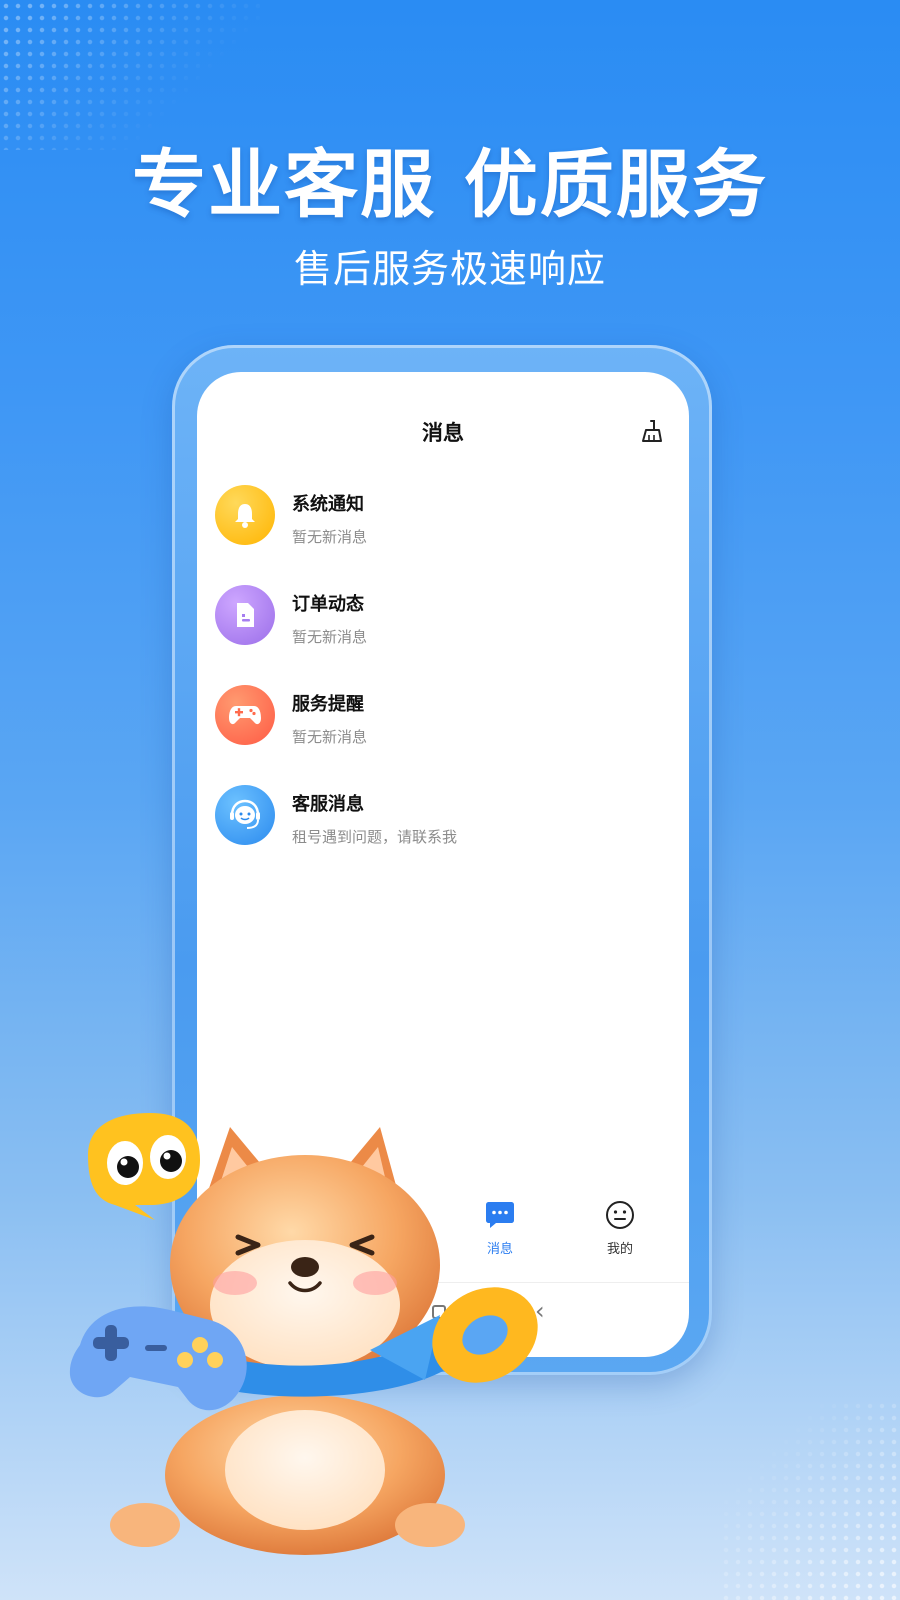 This screenshot has height=1600, width=900. I want to click on smiley-icon, so click(620, 1215).